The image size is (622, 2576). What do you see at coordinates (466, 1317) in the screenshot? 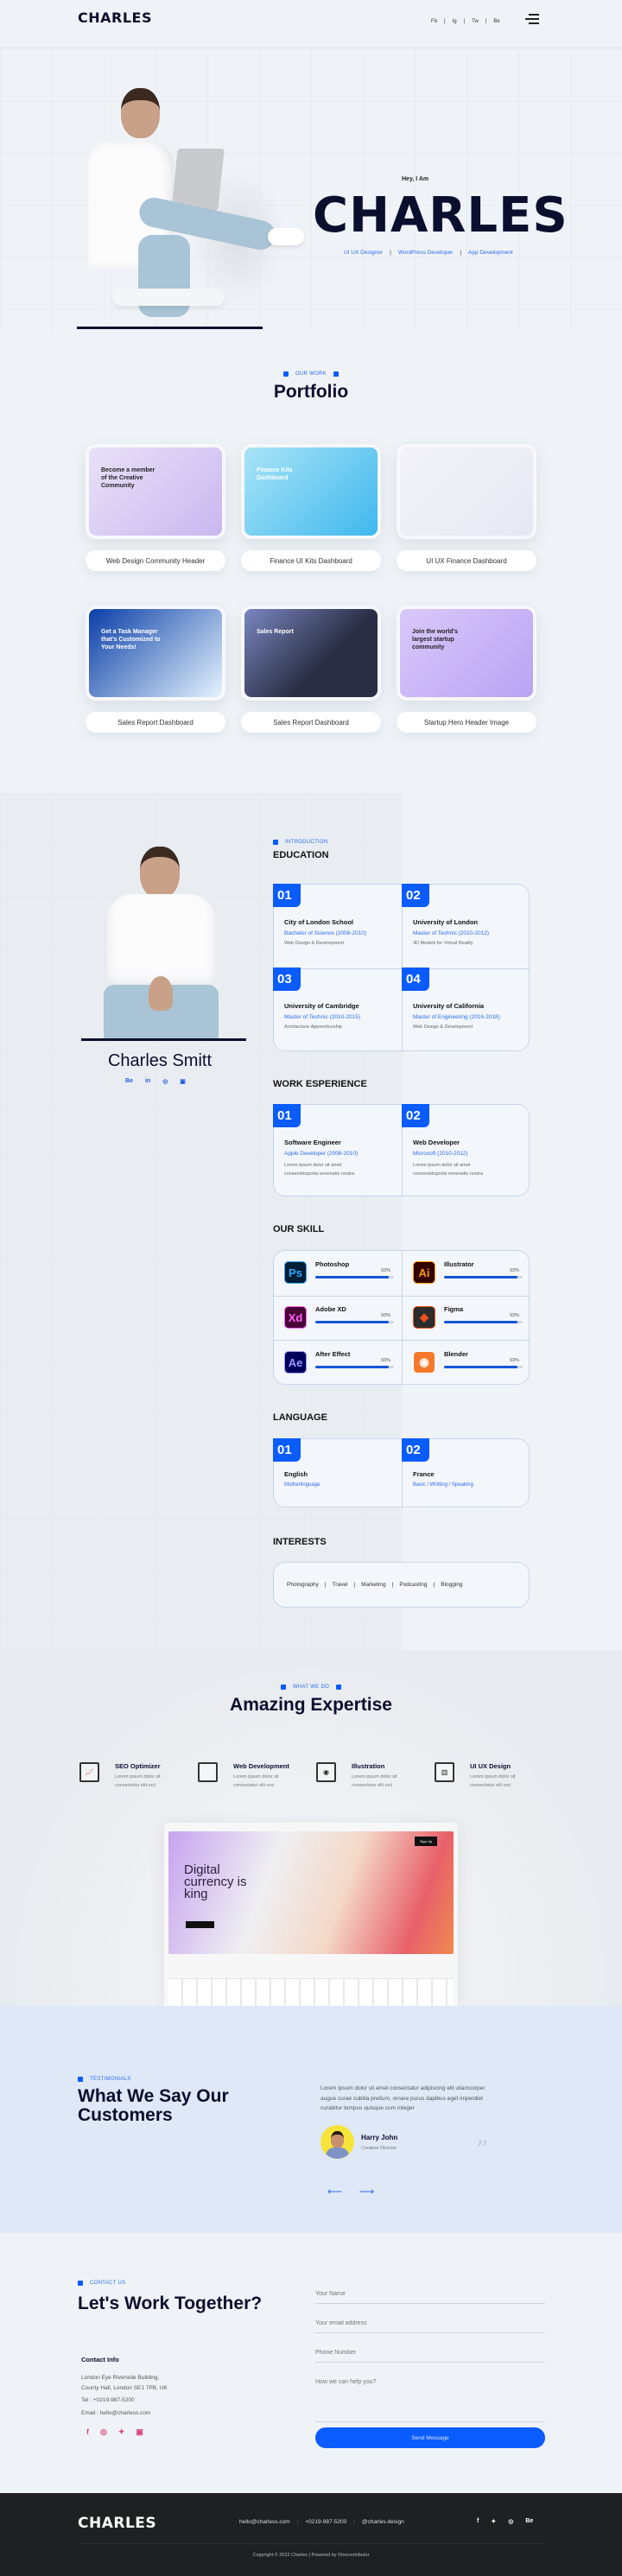
I see `skill-item: ◆ Figma 93%` at bounding box center [466, 1317].